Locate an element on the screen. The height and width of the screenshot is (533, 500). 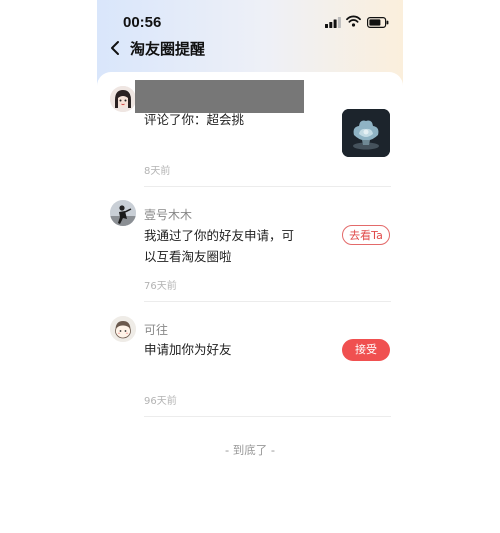
person-photo-avatar-icon is located at coordinates (123, 213).